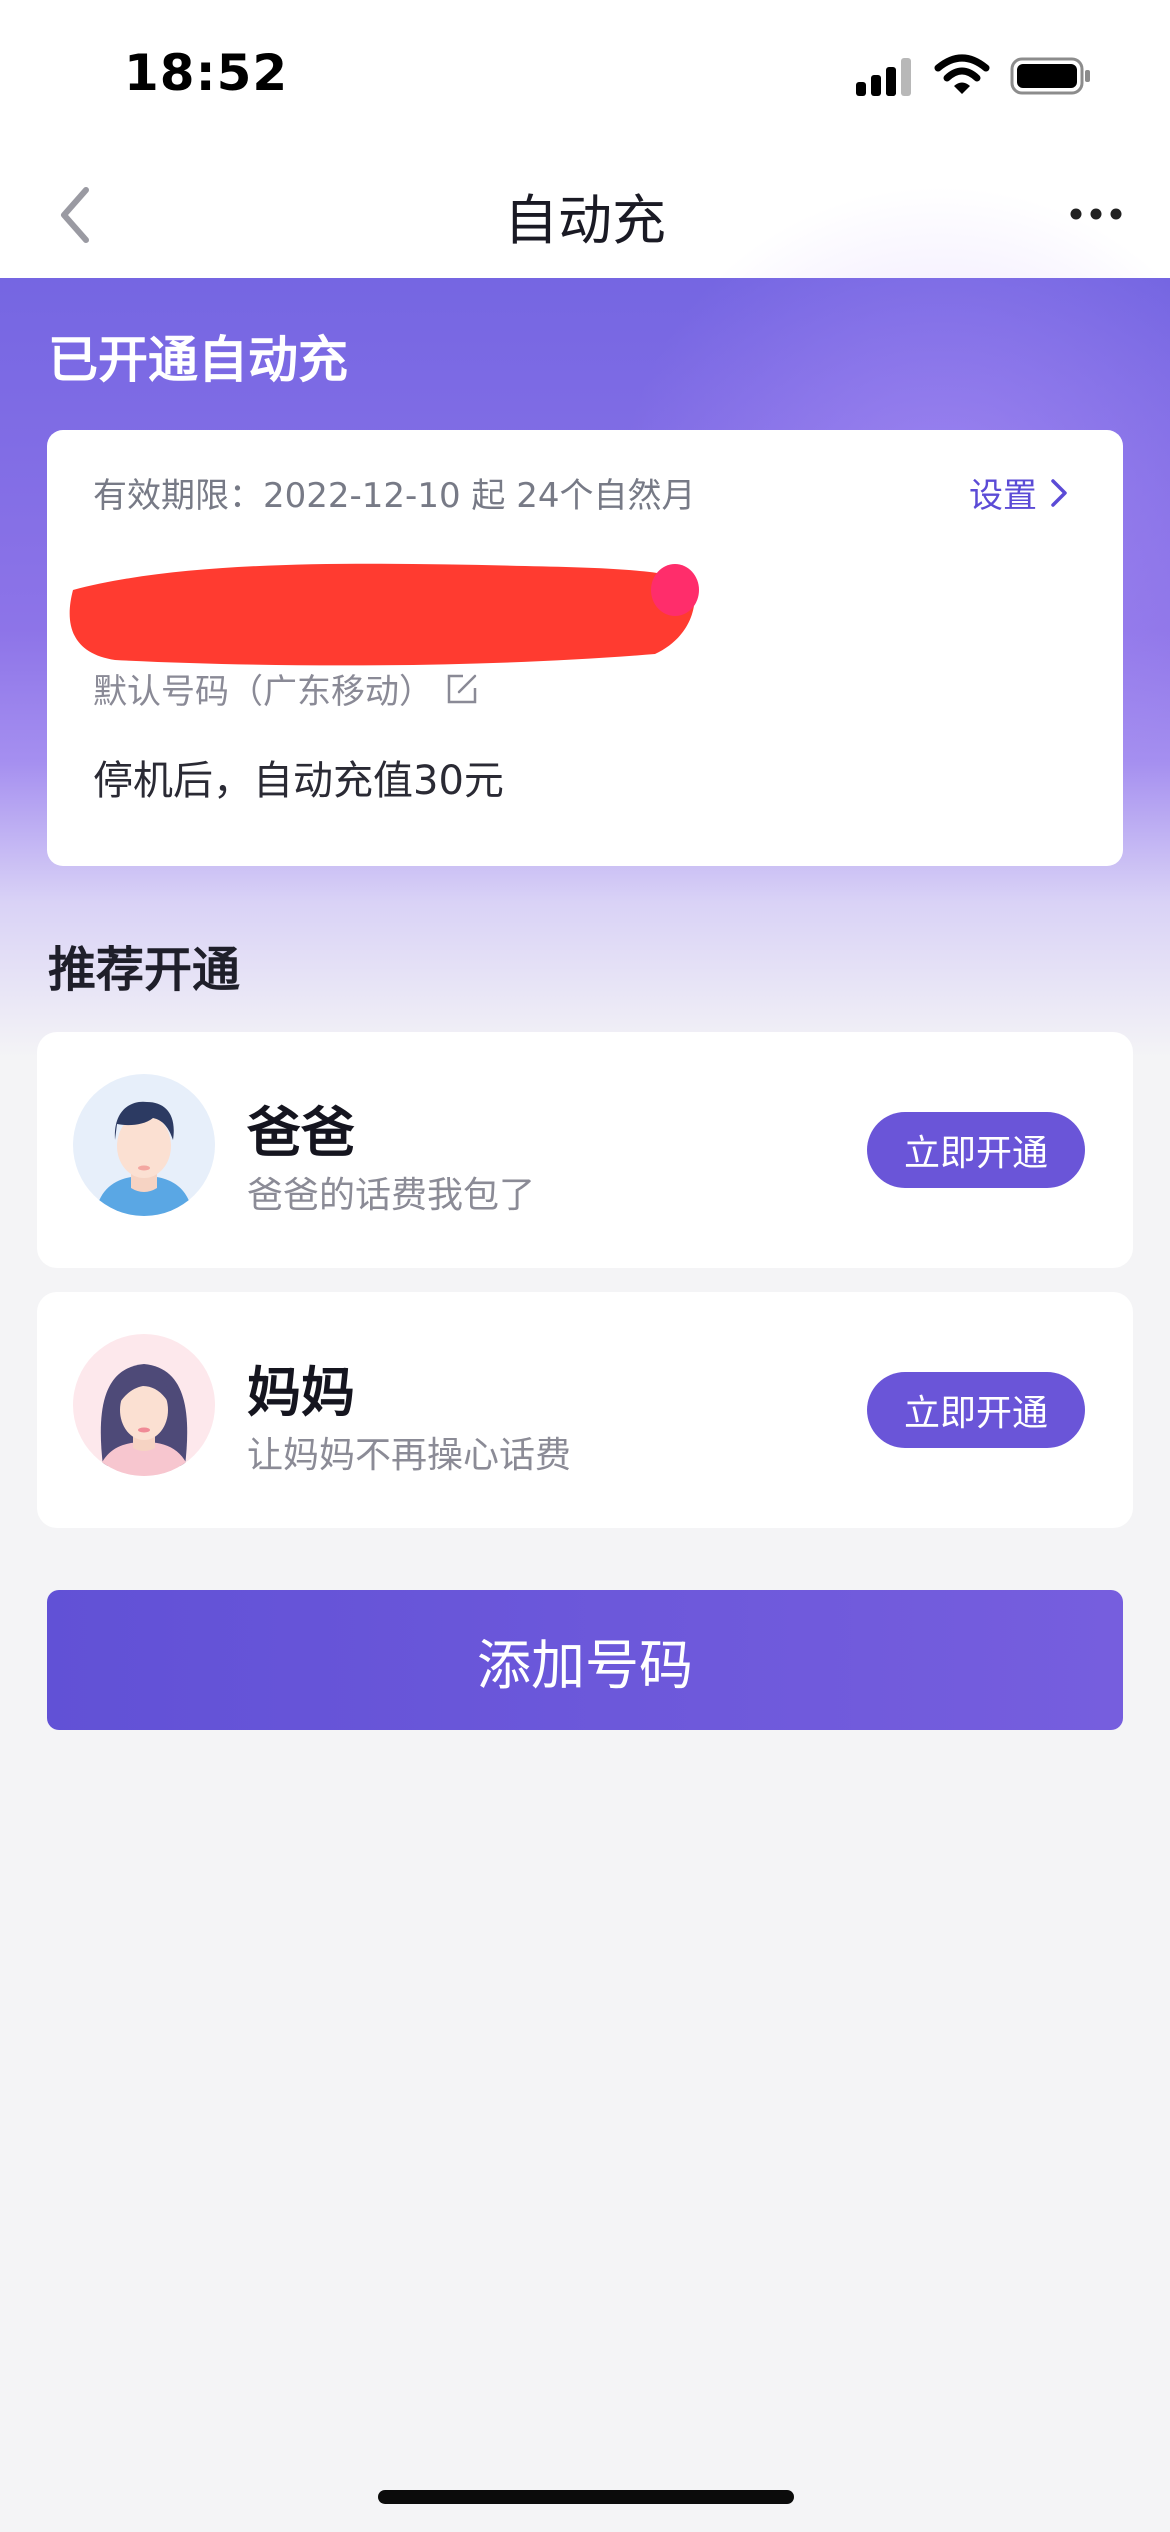  I want to click on status-time: 18:52, so click(206, 73).